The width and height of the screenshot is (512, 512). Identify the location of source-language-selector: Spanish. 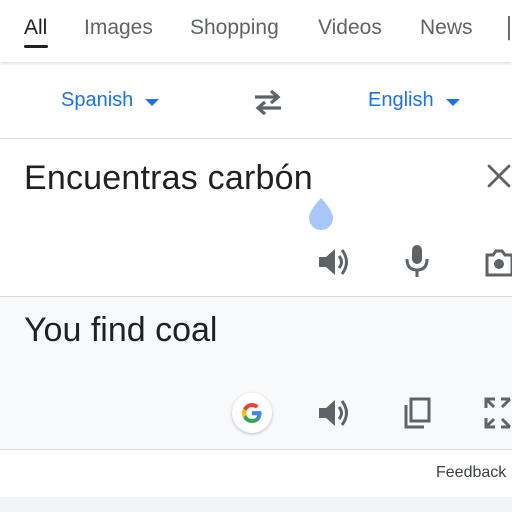
(110, 100).